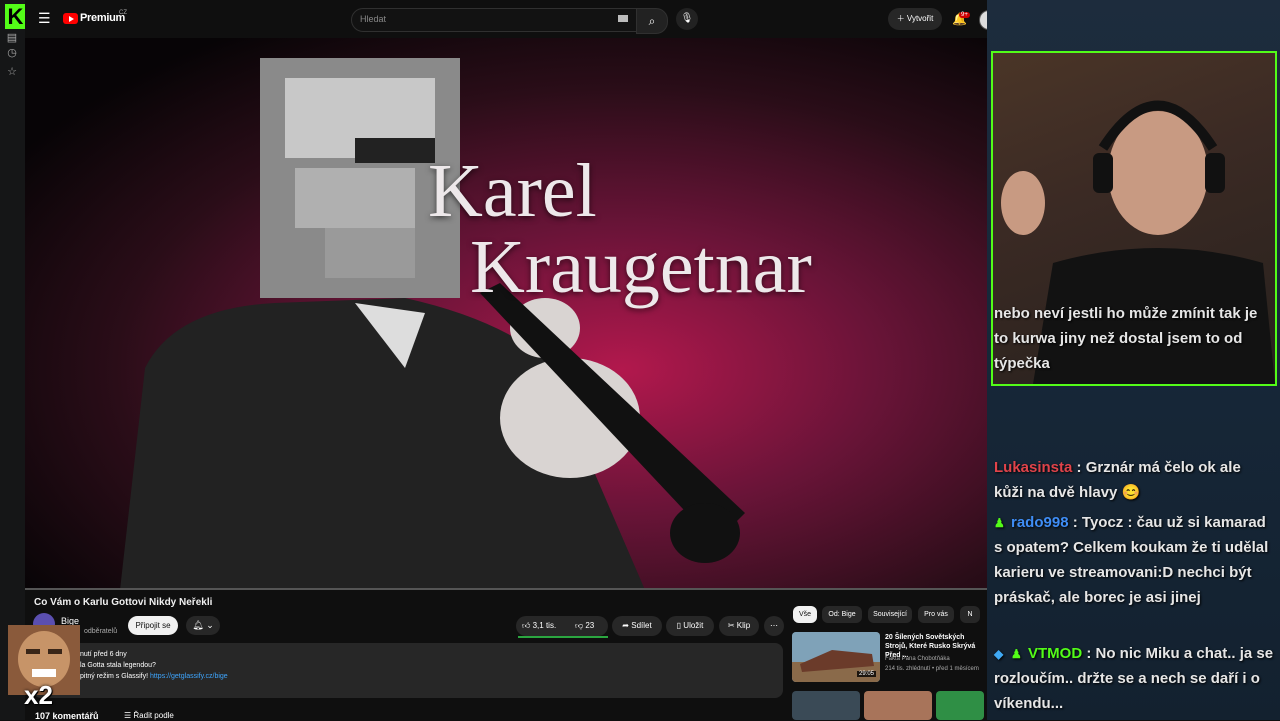 This screenshot has height=721, width=1280. I want to click on browse-icon: ▤, so click(12, 38).